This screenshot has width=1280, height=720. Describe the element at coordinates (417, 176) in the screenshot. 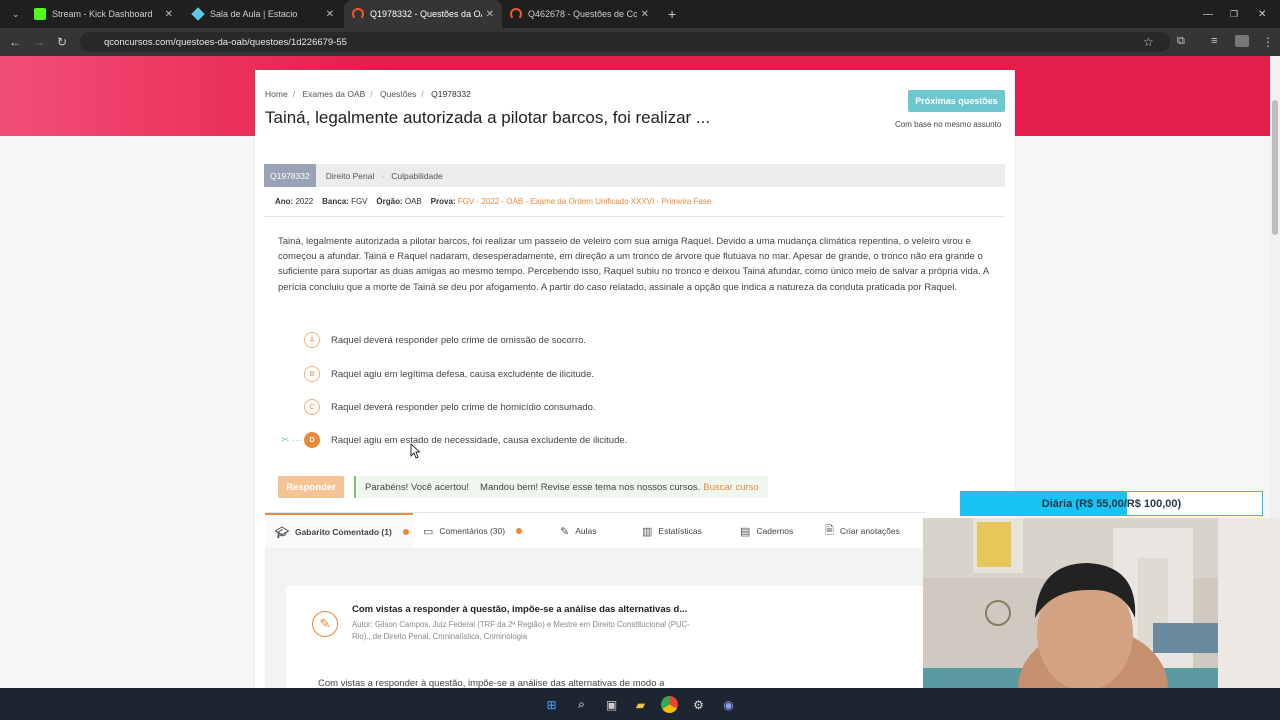

I see `topic-tag: Culpabilidade` at that location.